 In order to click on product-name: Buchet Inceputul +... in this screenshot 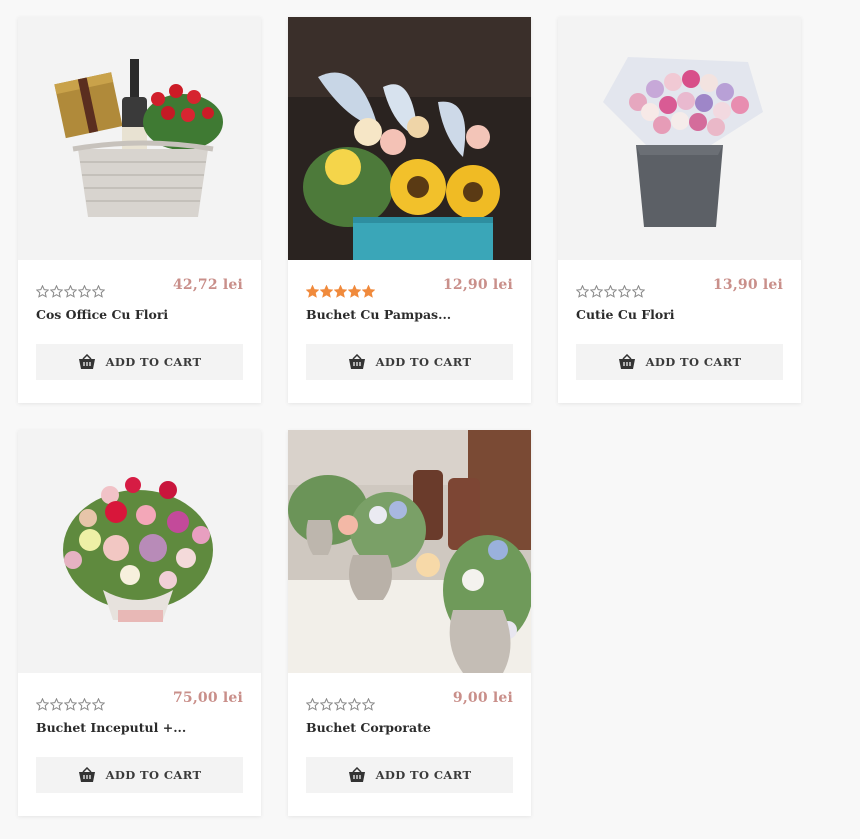, I will do `click(111, 727)`.